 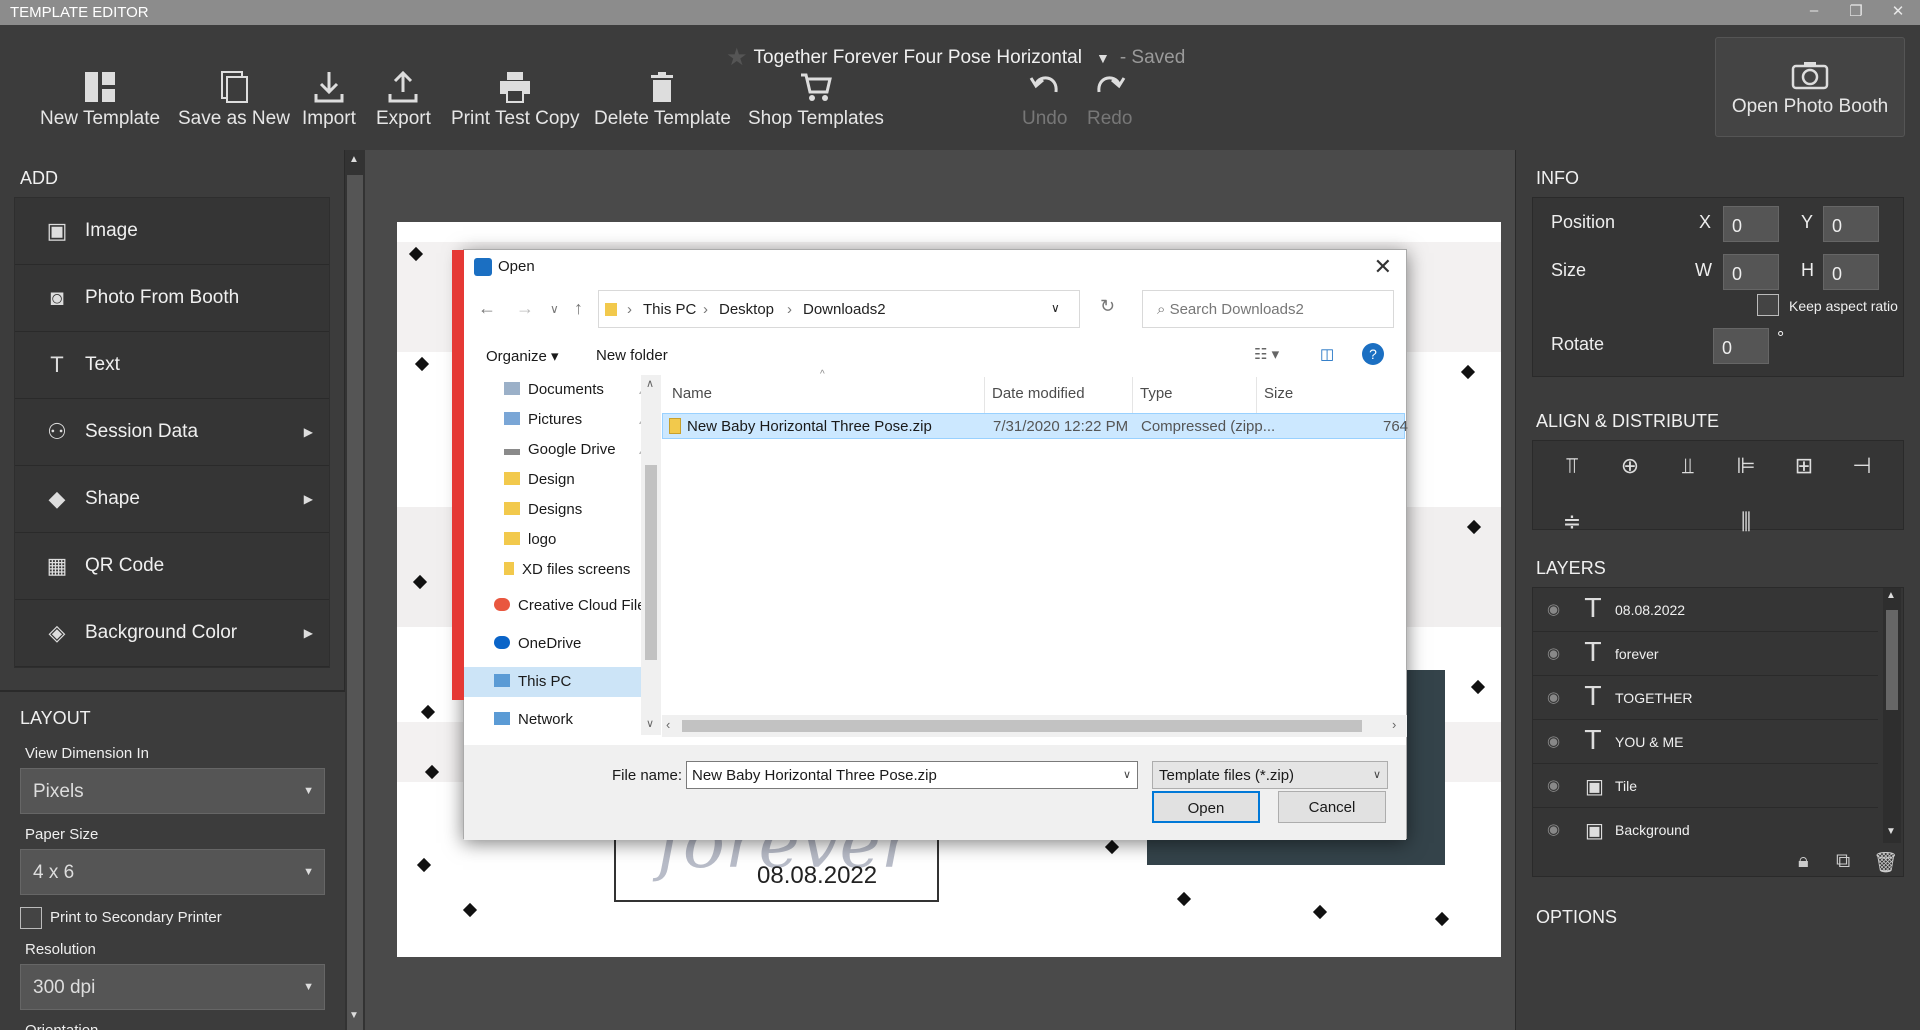 I want to click on w-input: 0, so click(x=1751, y=272).